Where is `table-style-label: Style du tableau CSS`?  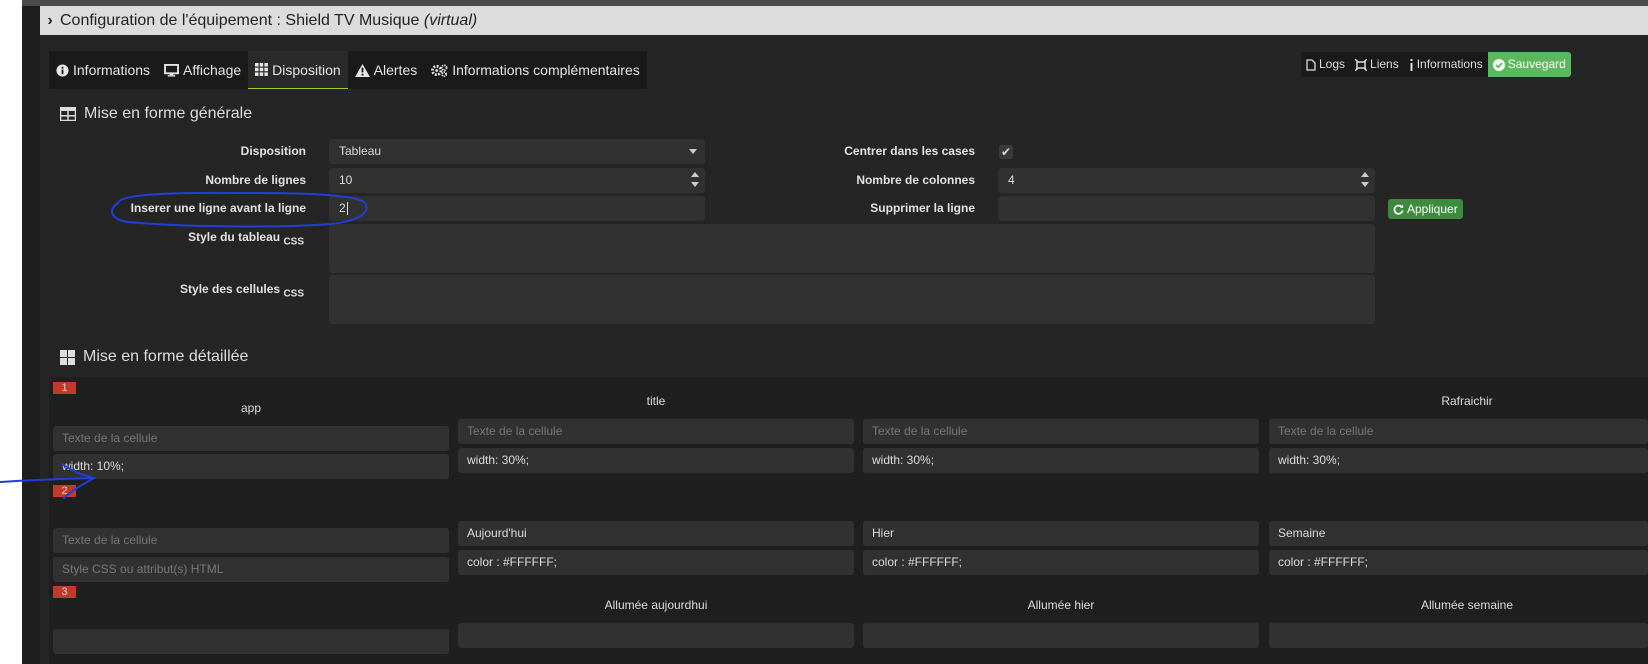
table-style-label: Style du tableau CSS is located at coordinates (202, 239).